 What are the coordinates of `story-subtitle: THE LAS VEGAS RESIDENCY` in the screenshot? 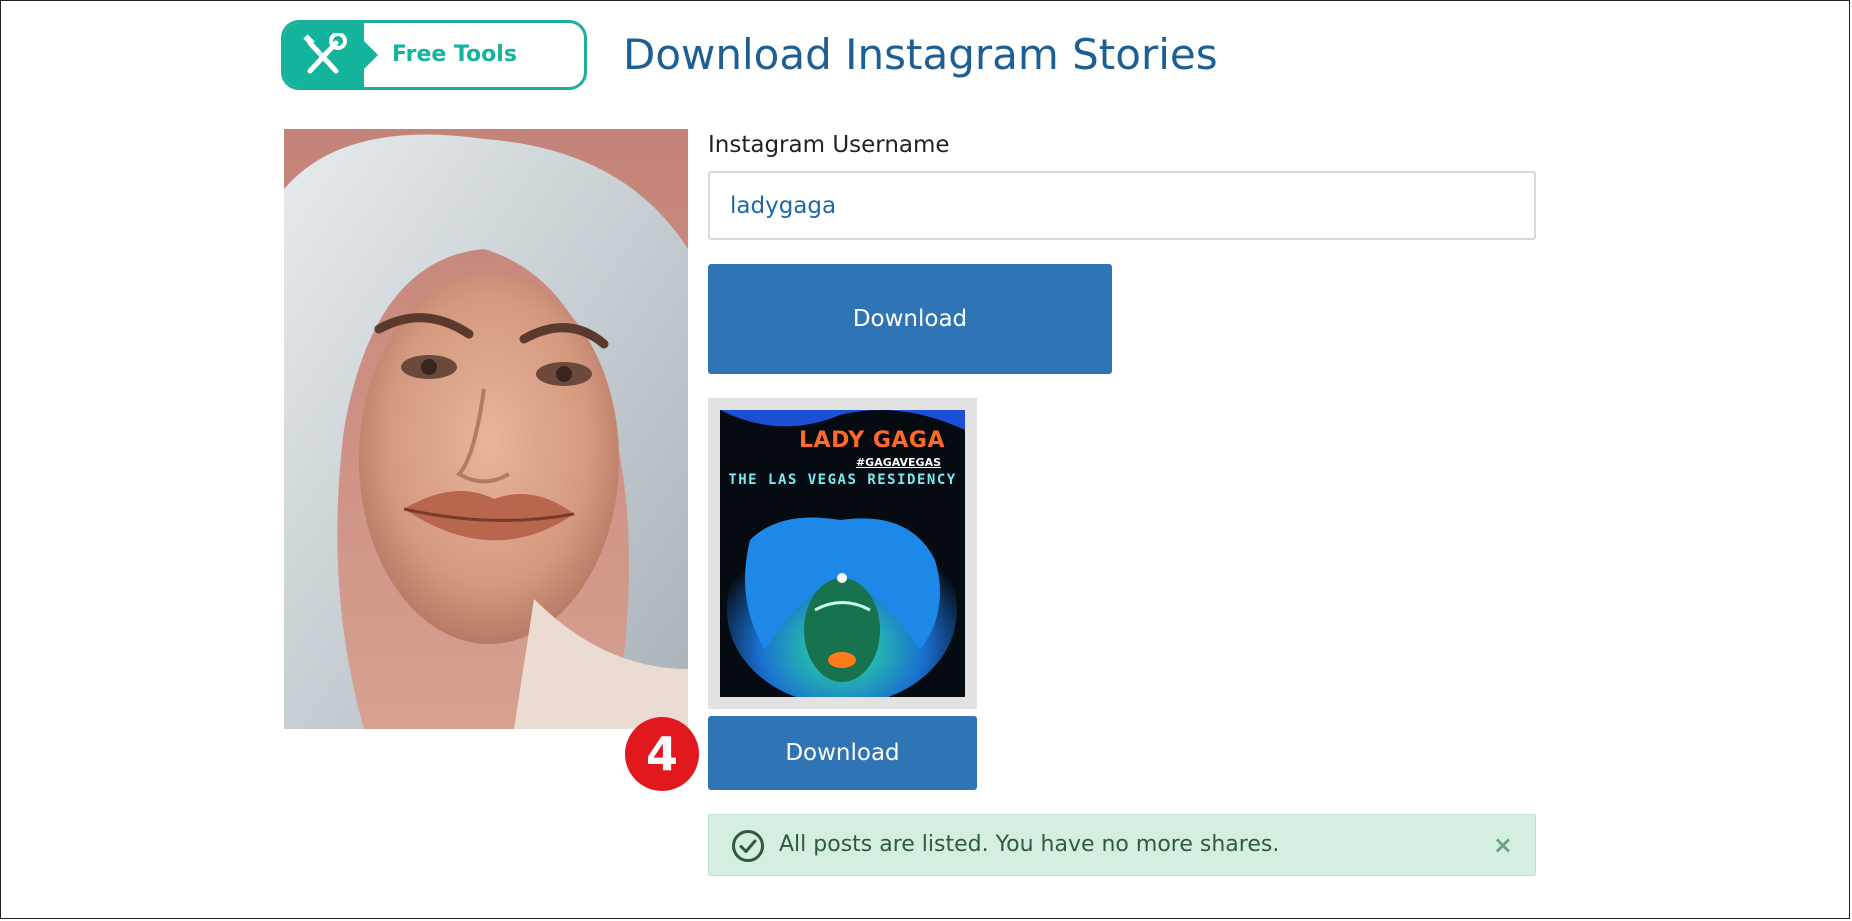 It's located at (842, 480).